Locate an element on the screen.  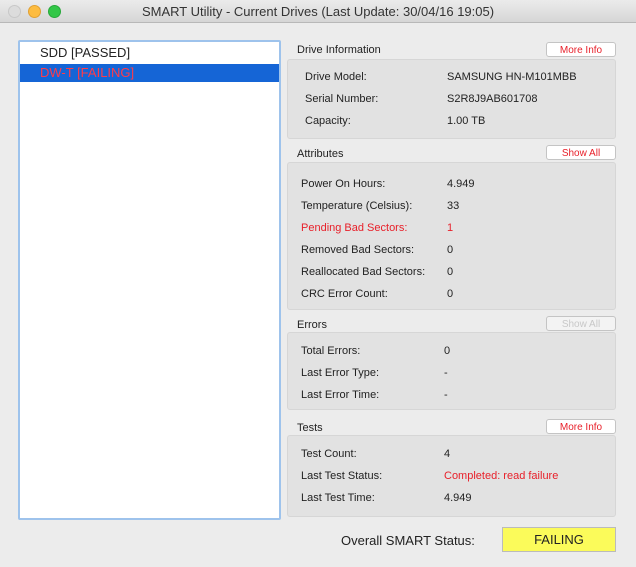
crc-error-count-value: 0 is located at coordinates (450, 294).